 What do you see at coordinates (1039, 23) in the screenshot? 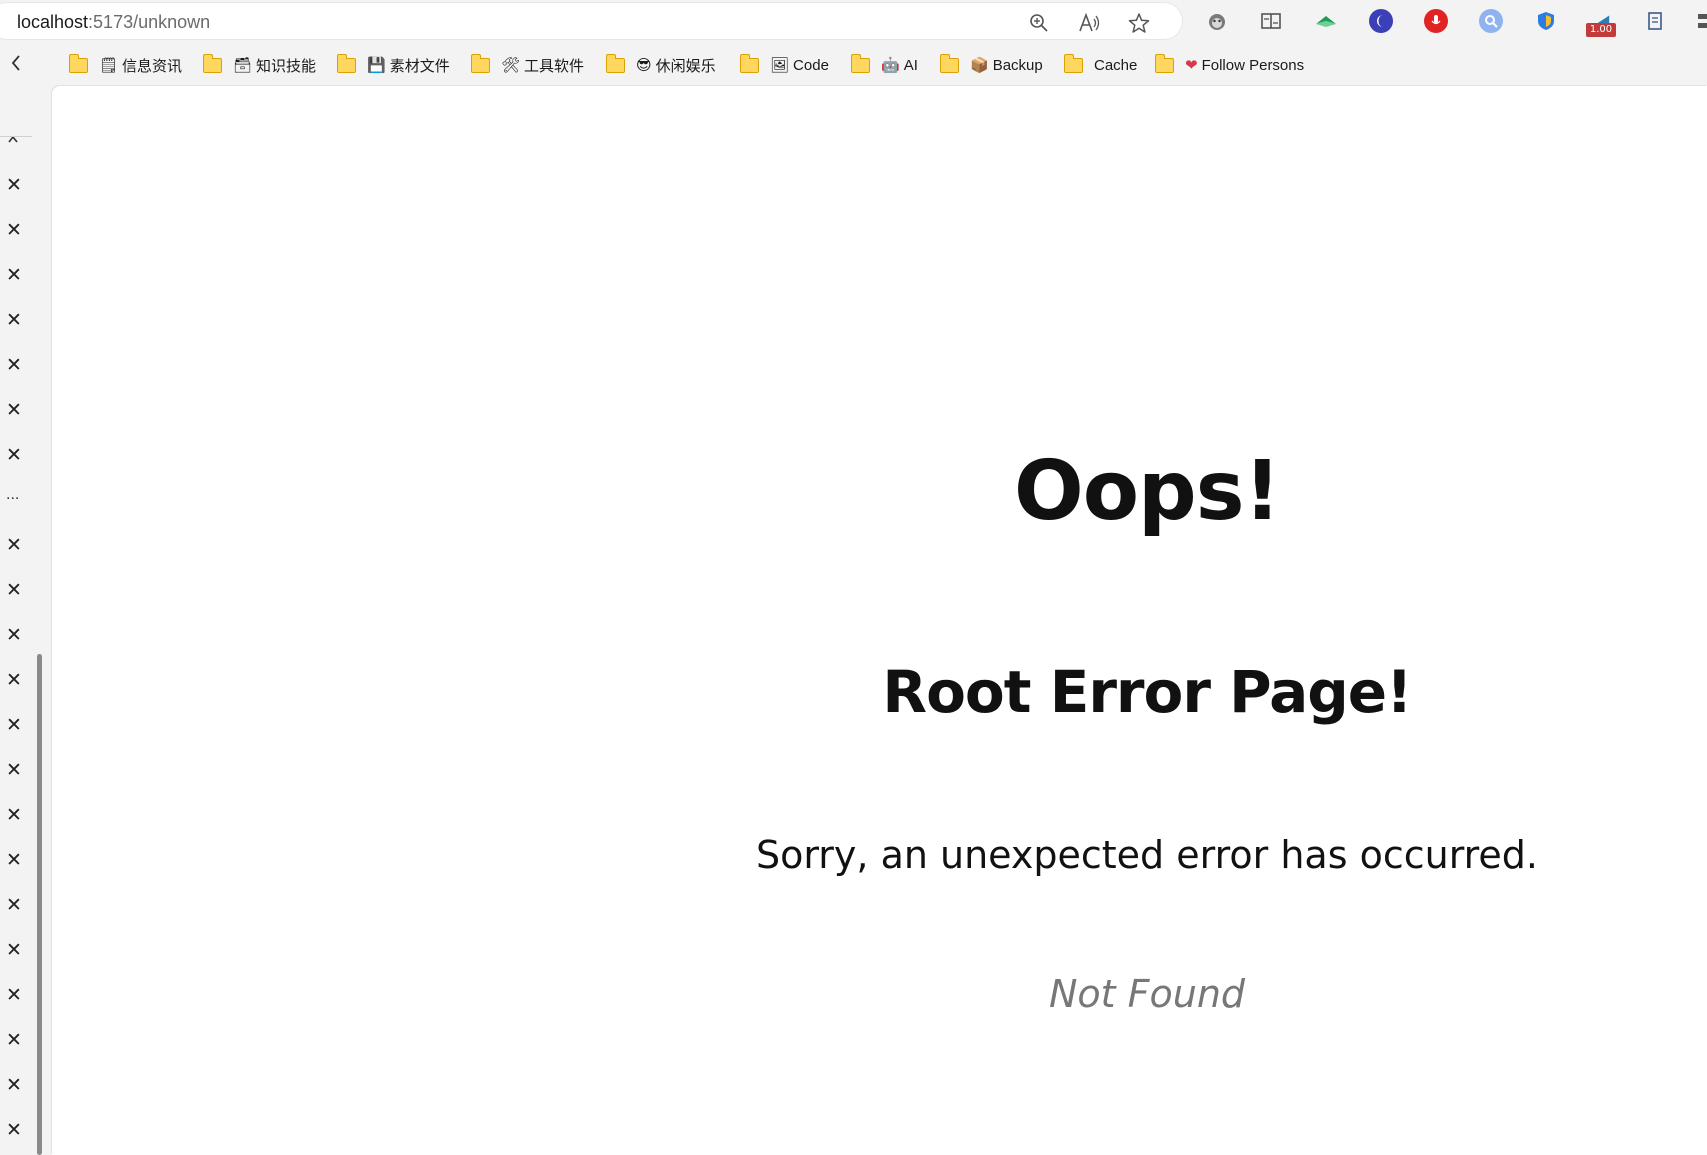
I see `zoom-icon` at bounding box center [1039, 23].